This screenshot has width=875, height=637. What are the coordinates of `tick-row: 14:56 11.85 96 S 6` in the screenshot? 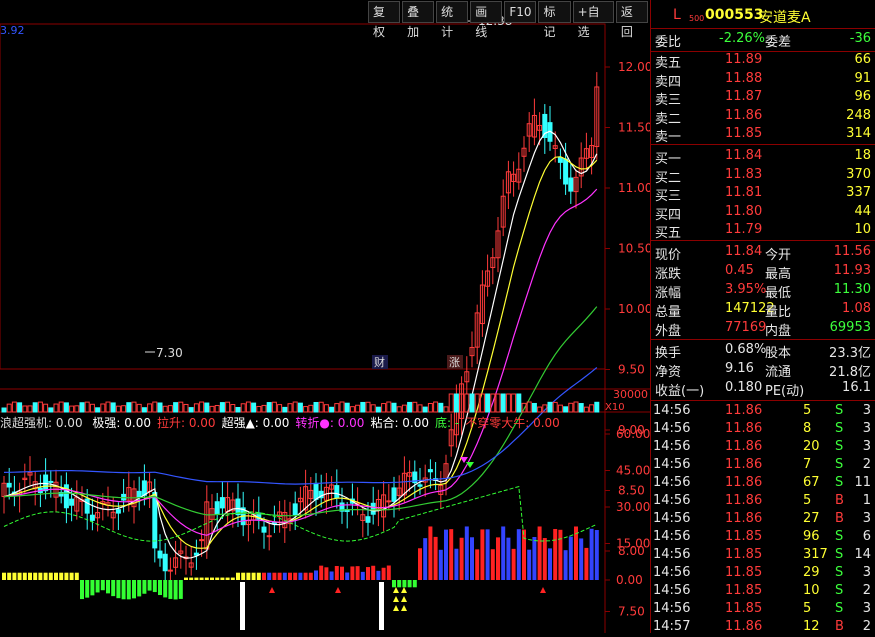 It's located at (764, 538).